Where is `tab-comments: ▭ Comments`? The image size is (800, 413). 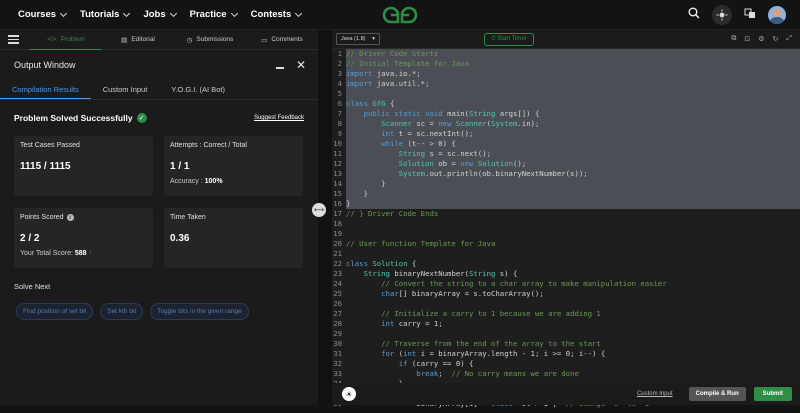
tab-comments: ▭ Comments is located at coordinates (282, 40).